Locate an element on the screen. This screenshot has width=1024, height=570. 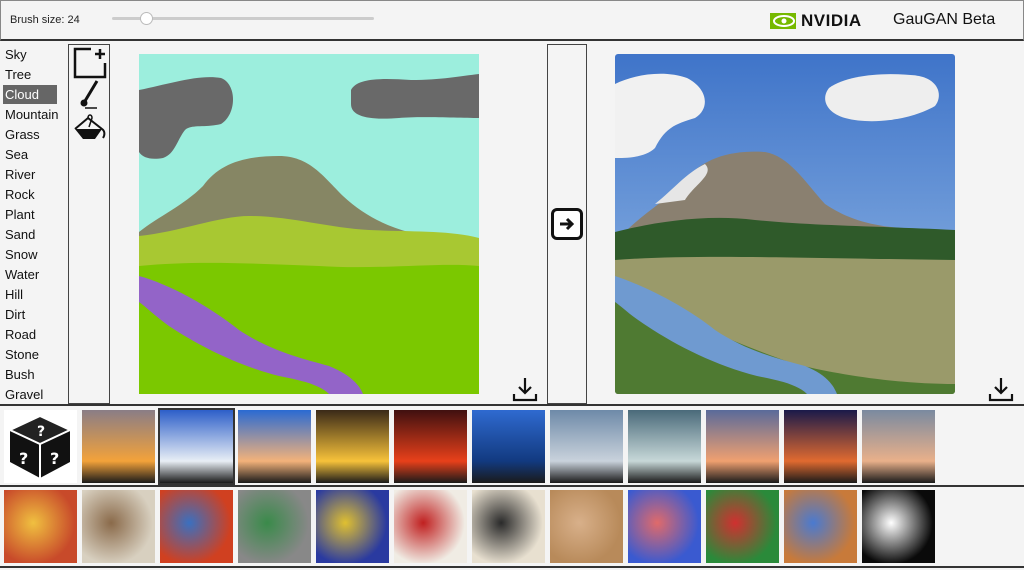
brush-icon is located at coordinates (90, 95).